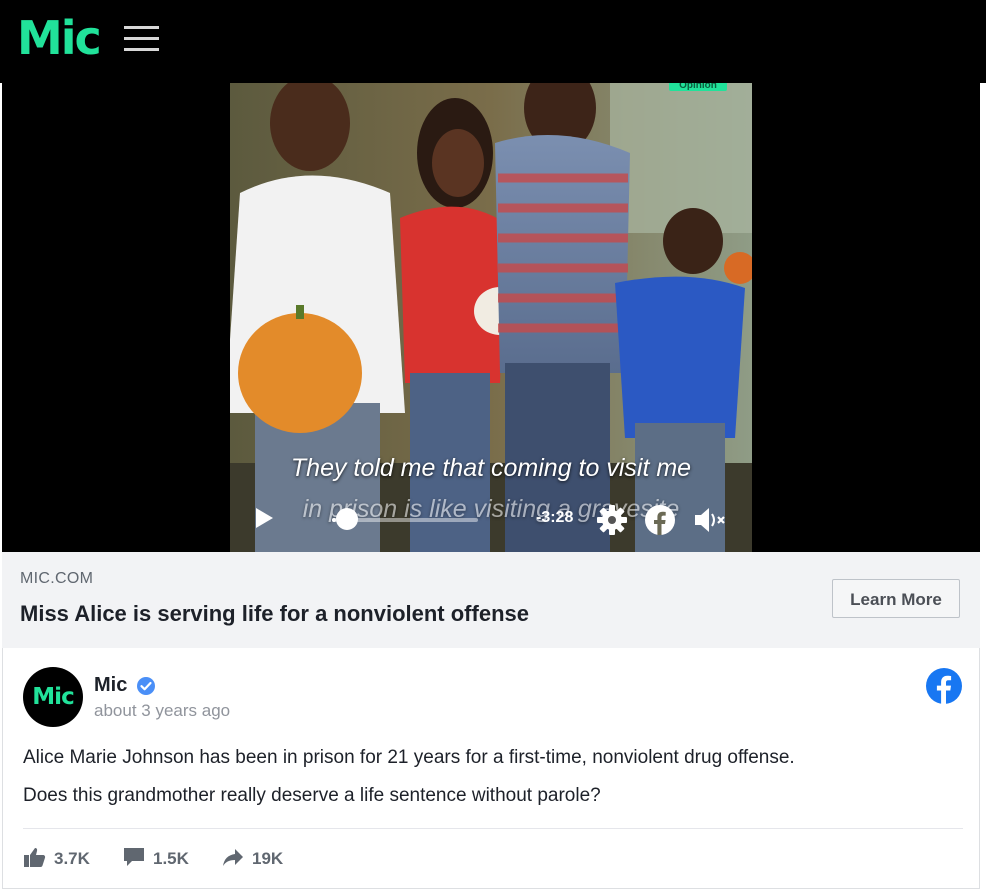 The width and height of the screenshot is (986, 896). What do you see at coordinates (35, 857) in the screenshot?
I see `thumbs-up-icon` at bounding box center [35, 857].